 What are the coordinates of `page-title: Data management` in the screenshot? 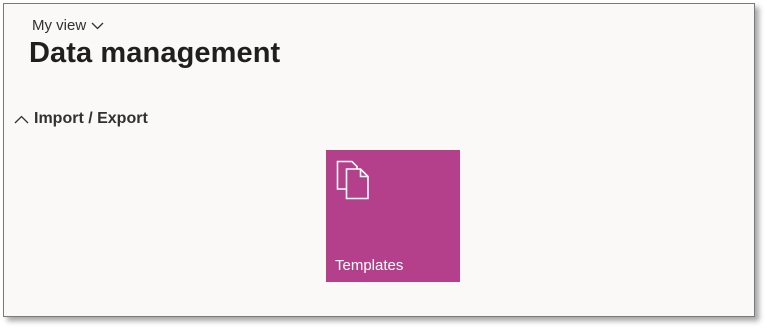 It's located at (155, 53).